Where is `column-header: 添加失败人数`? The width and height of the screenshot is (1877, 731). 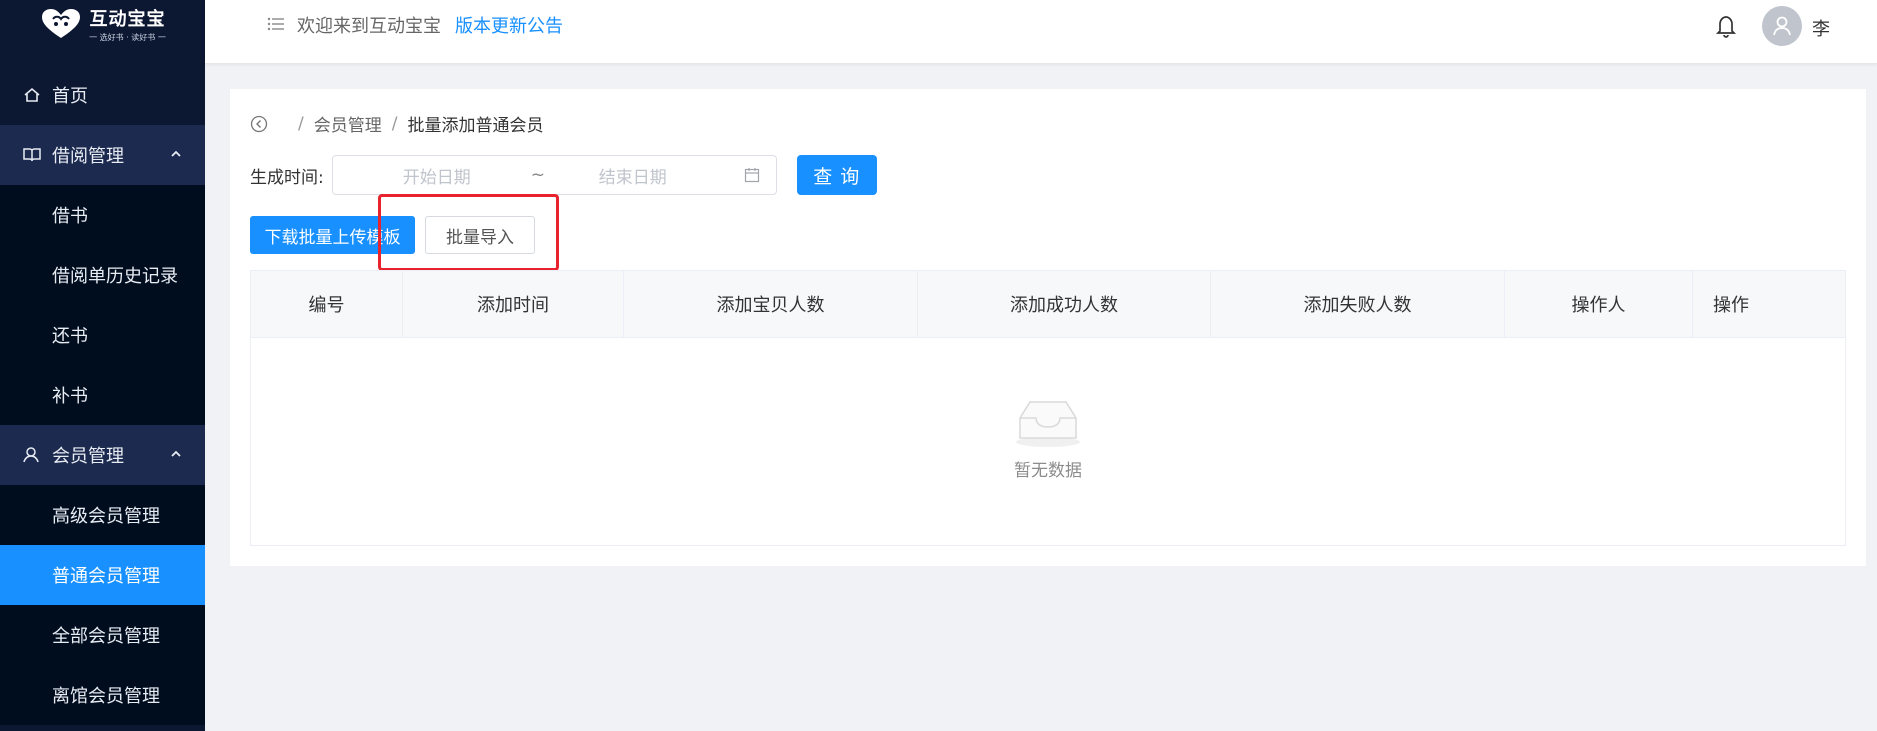
column-header: 添加失败人数 is located at coordinates (1358, 304).